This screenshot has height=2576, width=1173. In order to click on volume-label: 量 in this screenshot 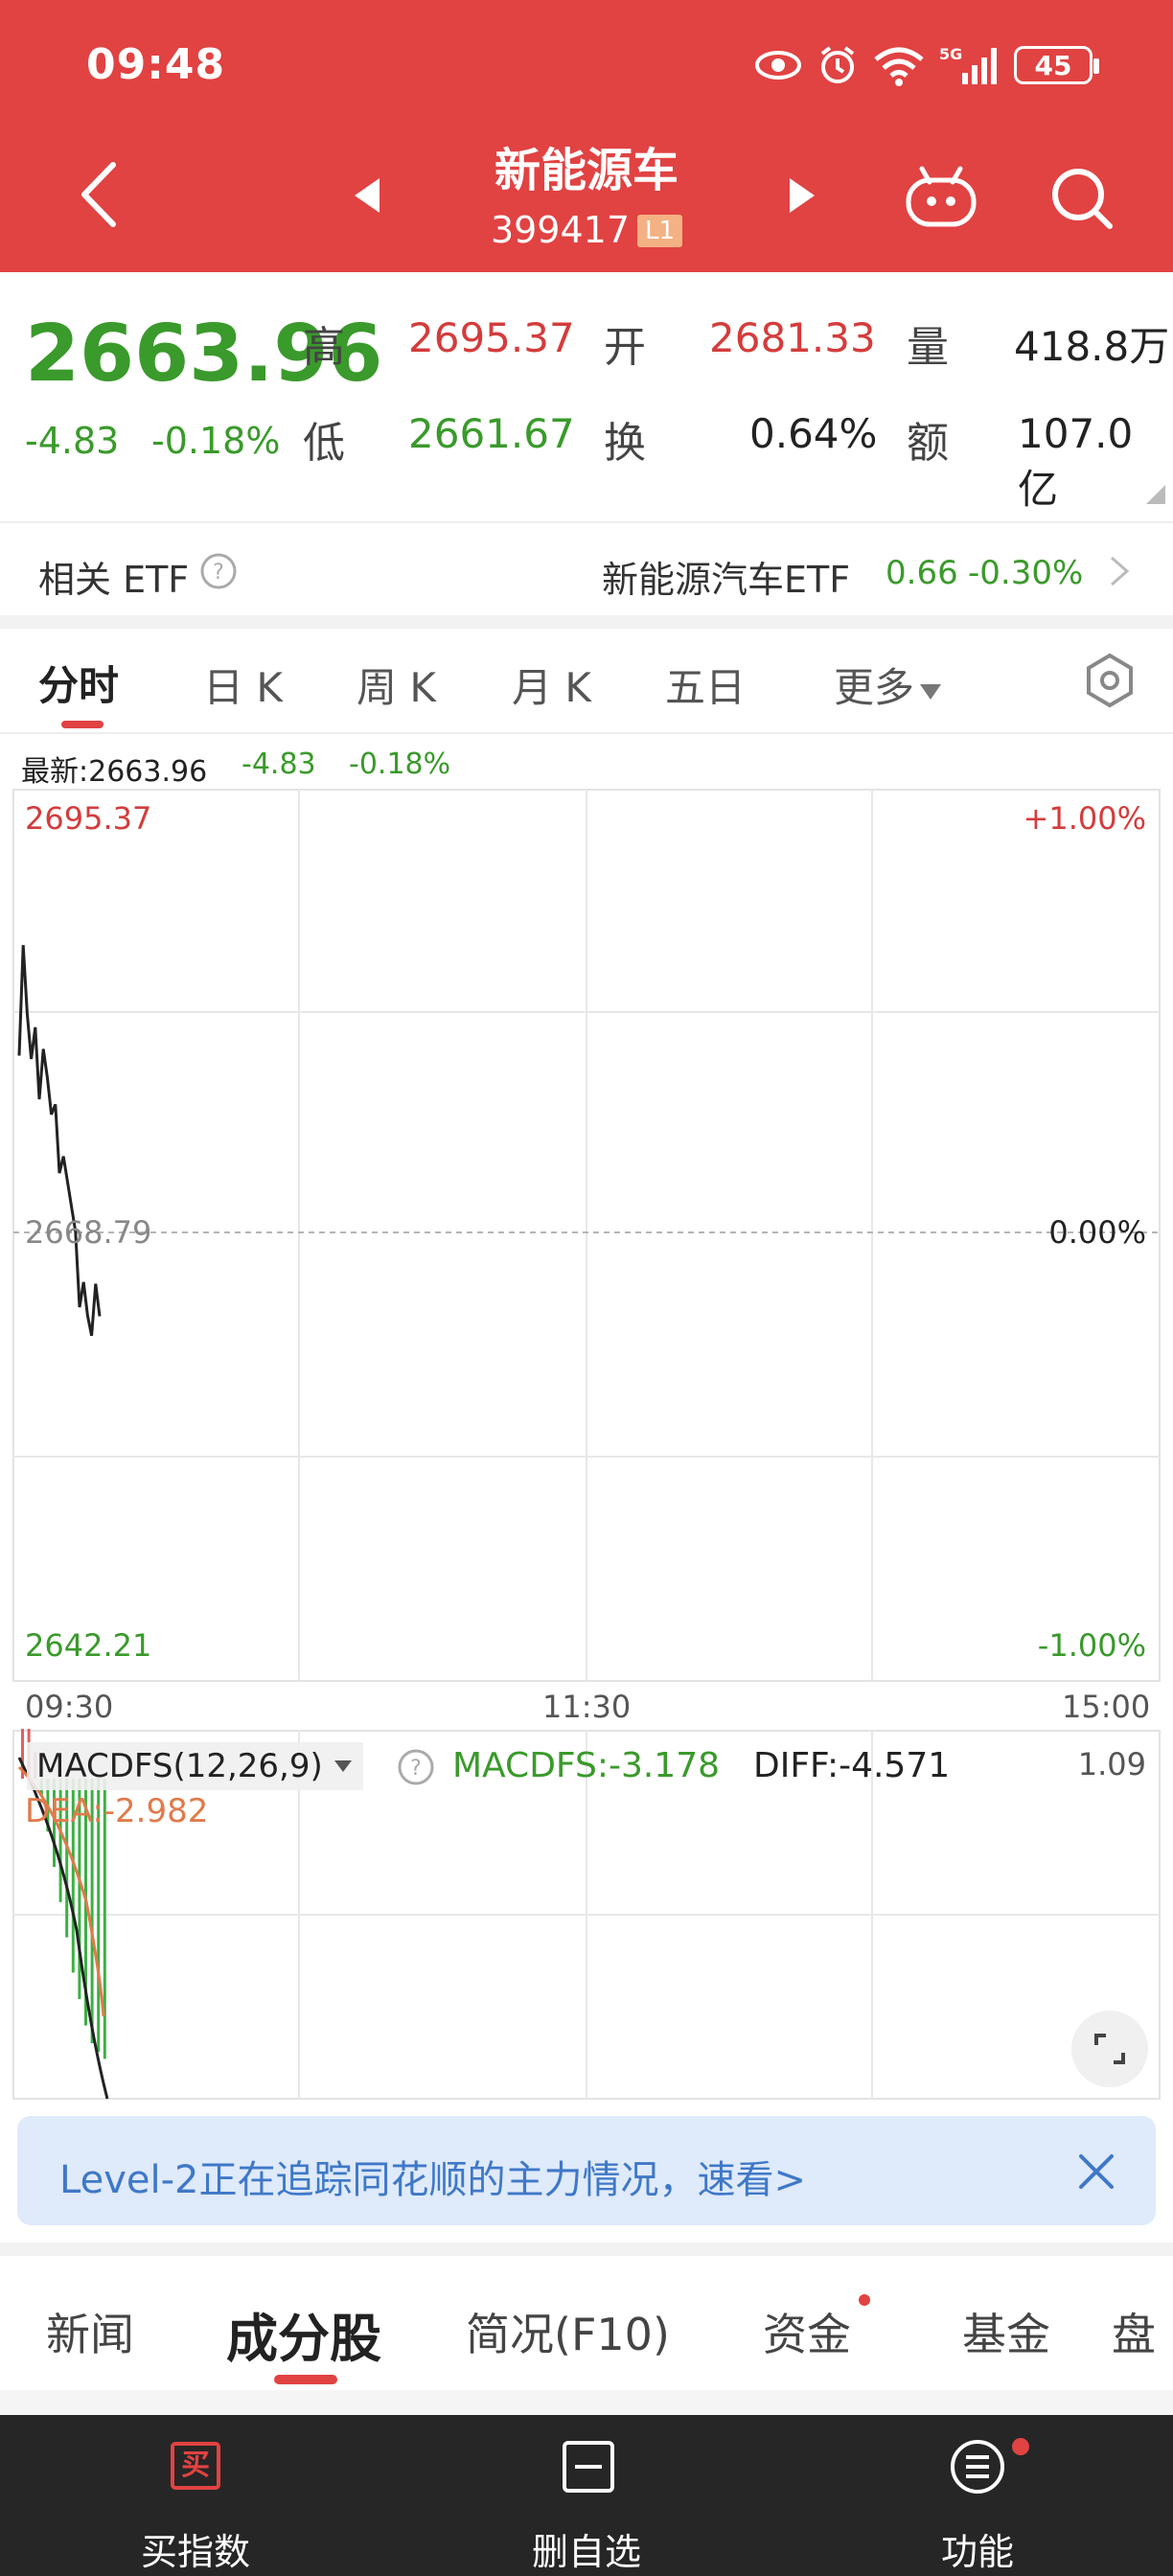, I will do `click(928, 347)`.